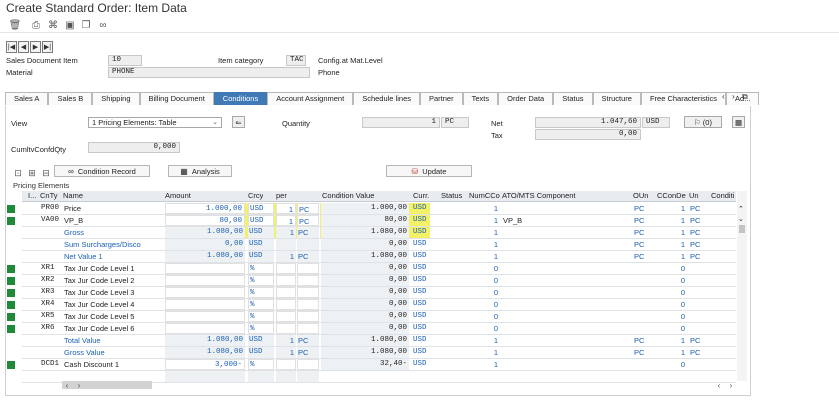 This screenshot has width=839, height=400. I want to click on tab-shipping: Shipping, so click(116, 98).